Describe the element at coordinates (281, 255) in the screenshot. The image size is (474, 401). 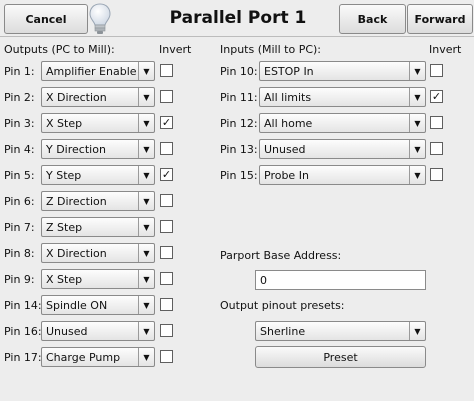
I see `parport-base-address-label: Parport Base Address:` at that location.